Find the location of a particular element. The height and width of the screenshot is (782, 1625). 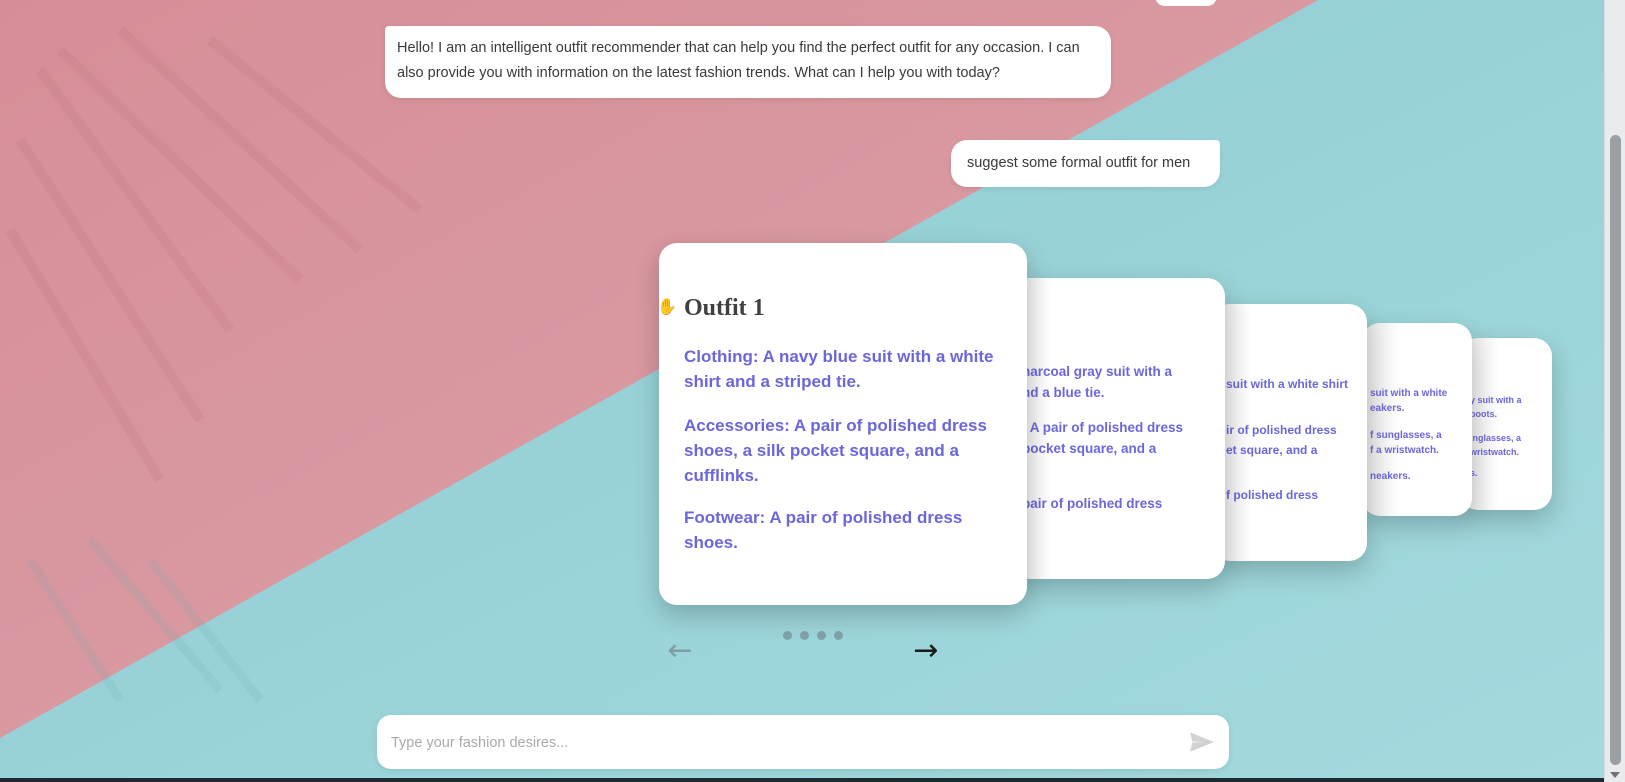

user-message-bubble: suggest some formal outfit for men is located at coordinates (1085, 163).